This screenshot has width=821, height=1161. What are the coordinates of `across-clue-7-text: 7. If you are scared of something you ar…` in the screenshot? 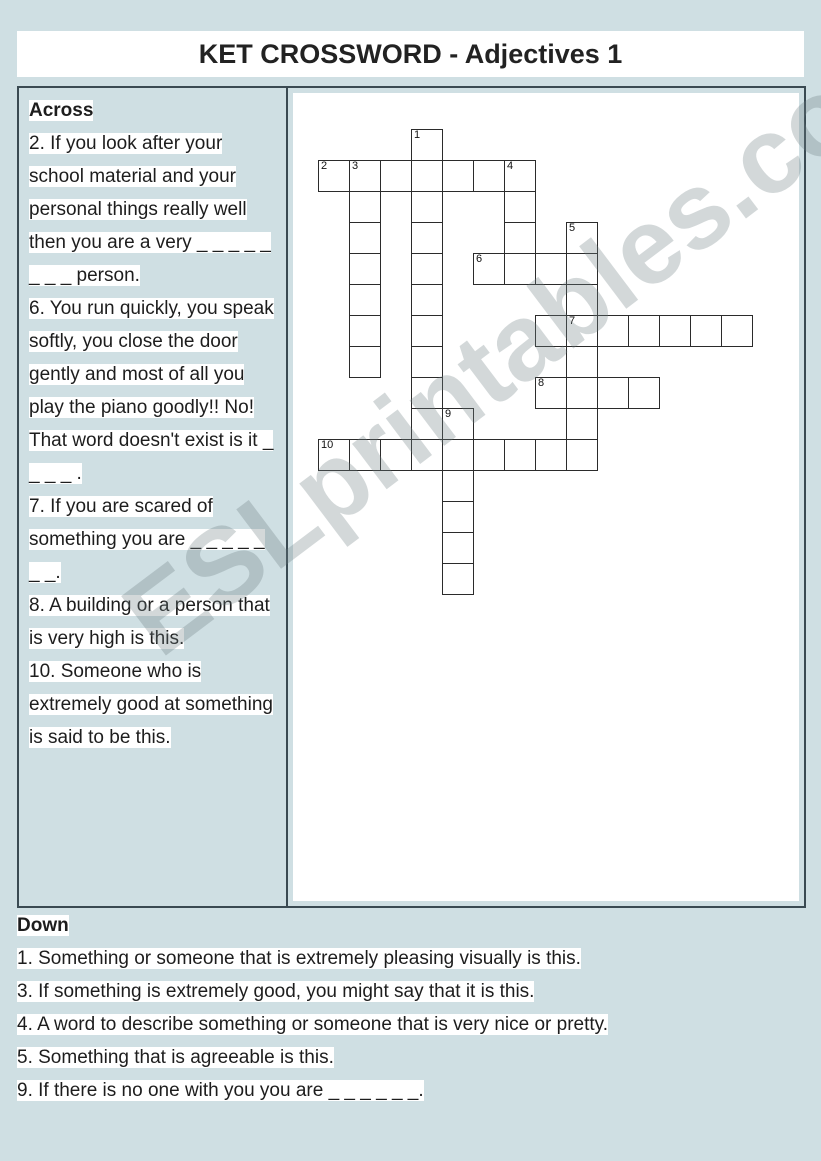 It's located at (147, 539).